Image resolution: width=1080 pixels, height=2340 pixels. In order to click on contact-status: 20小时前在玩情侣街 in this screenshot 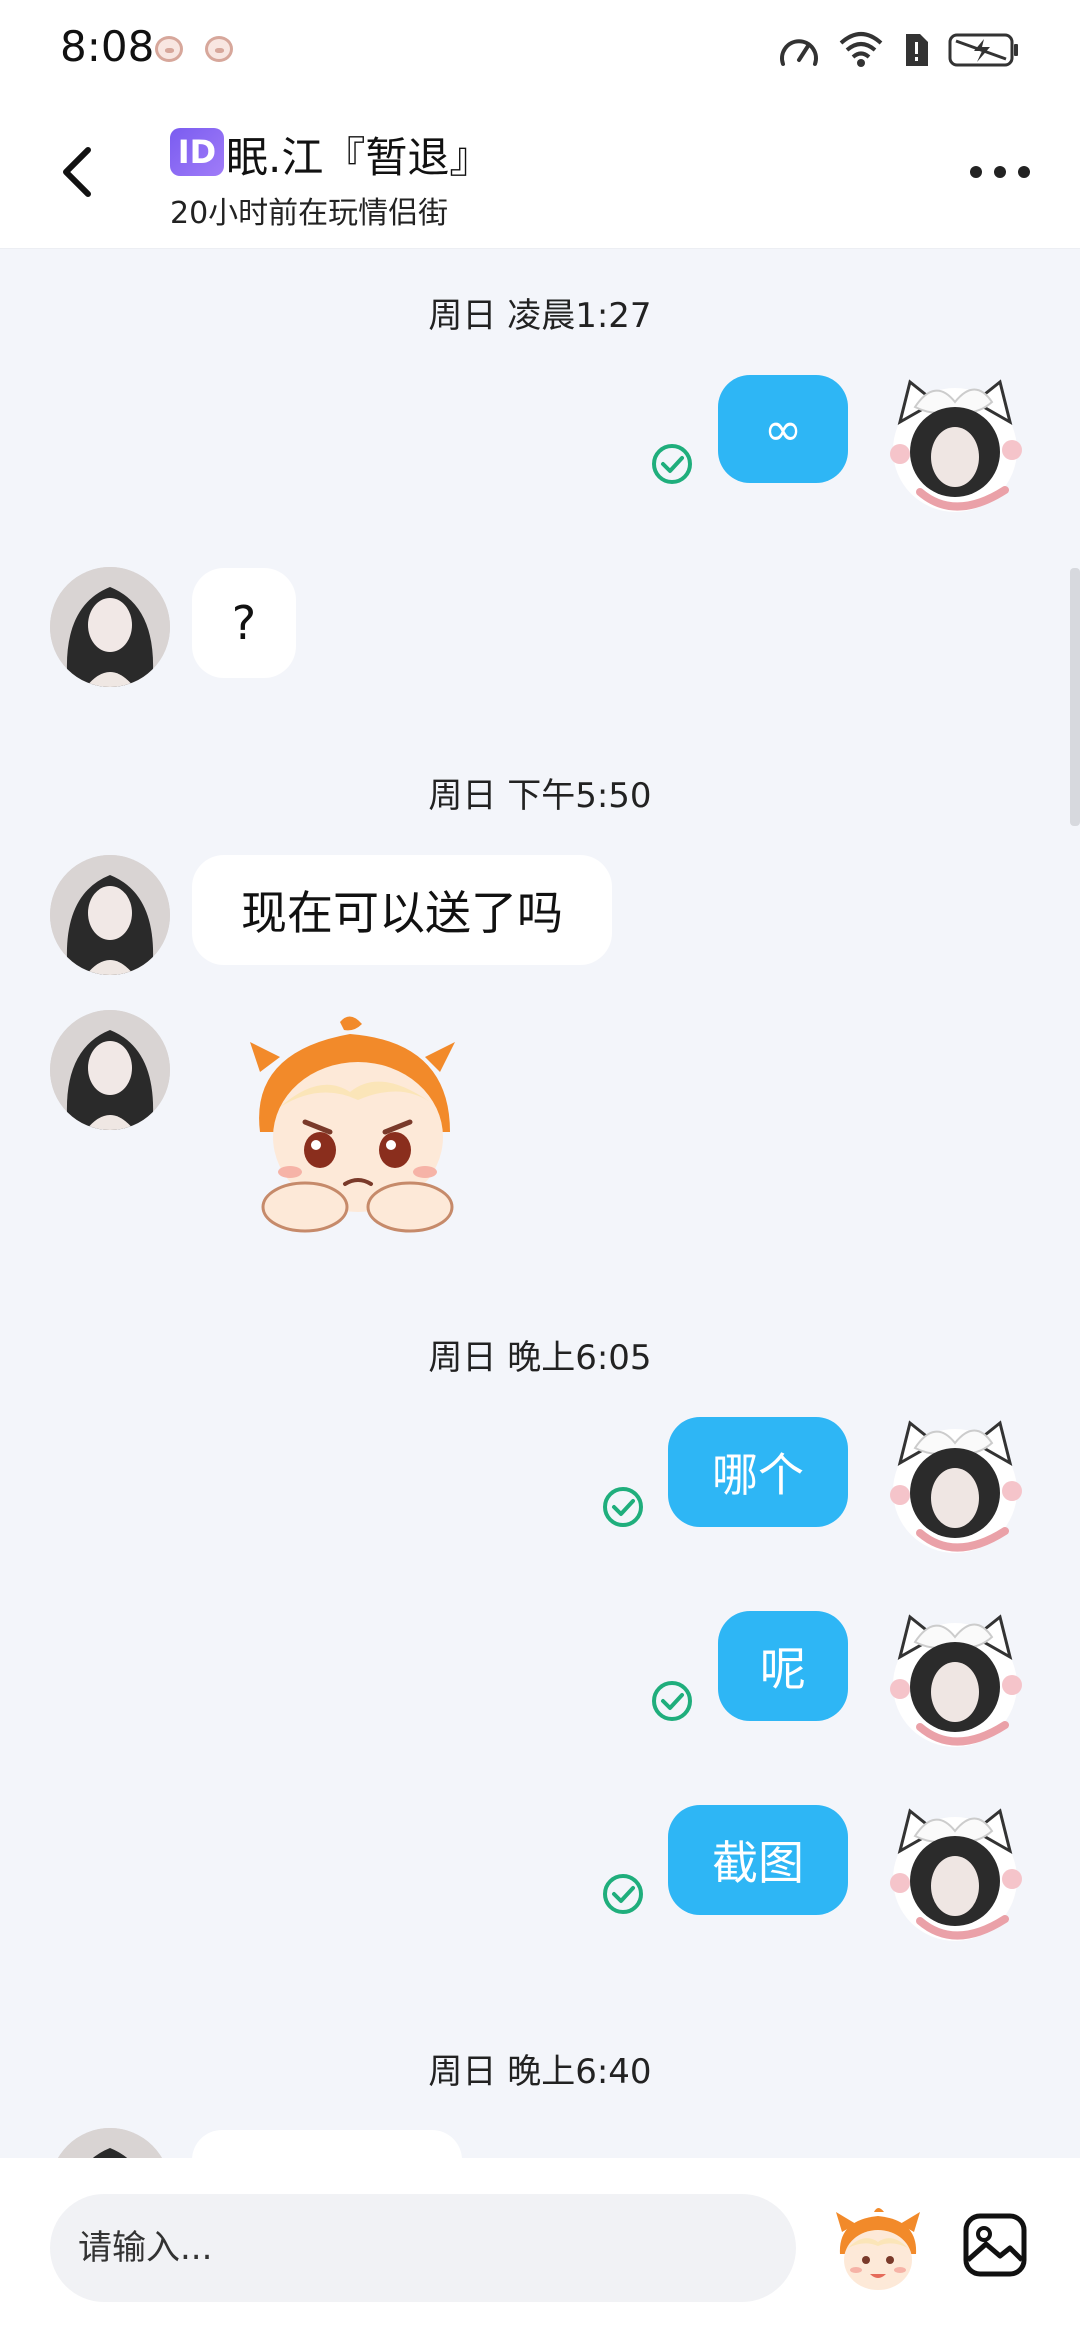, I will do `click(309, 213)`.